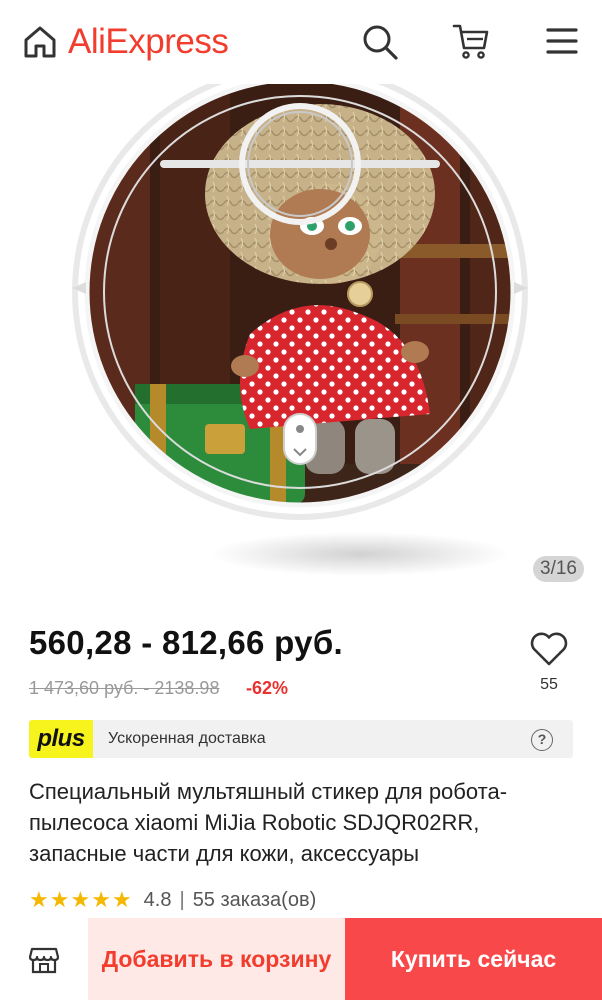  Describe the element at coordinates (186, 642) in the screenshot. I see `product-price: 560,28 - 812,66 руб.` at that location.